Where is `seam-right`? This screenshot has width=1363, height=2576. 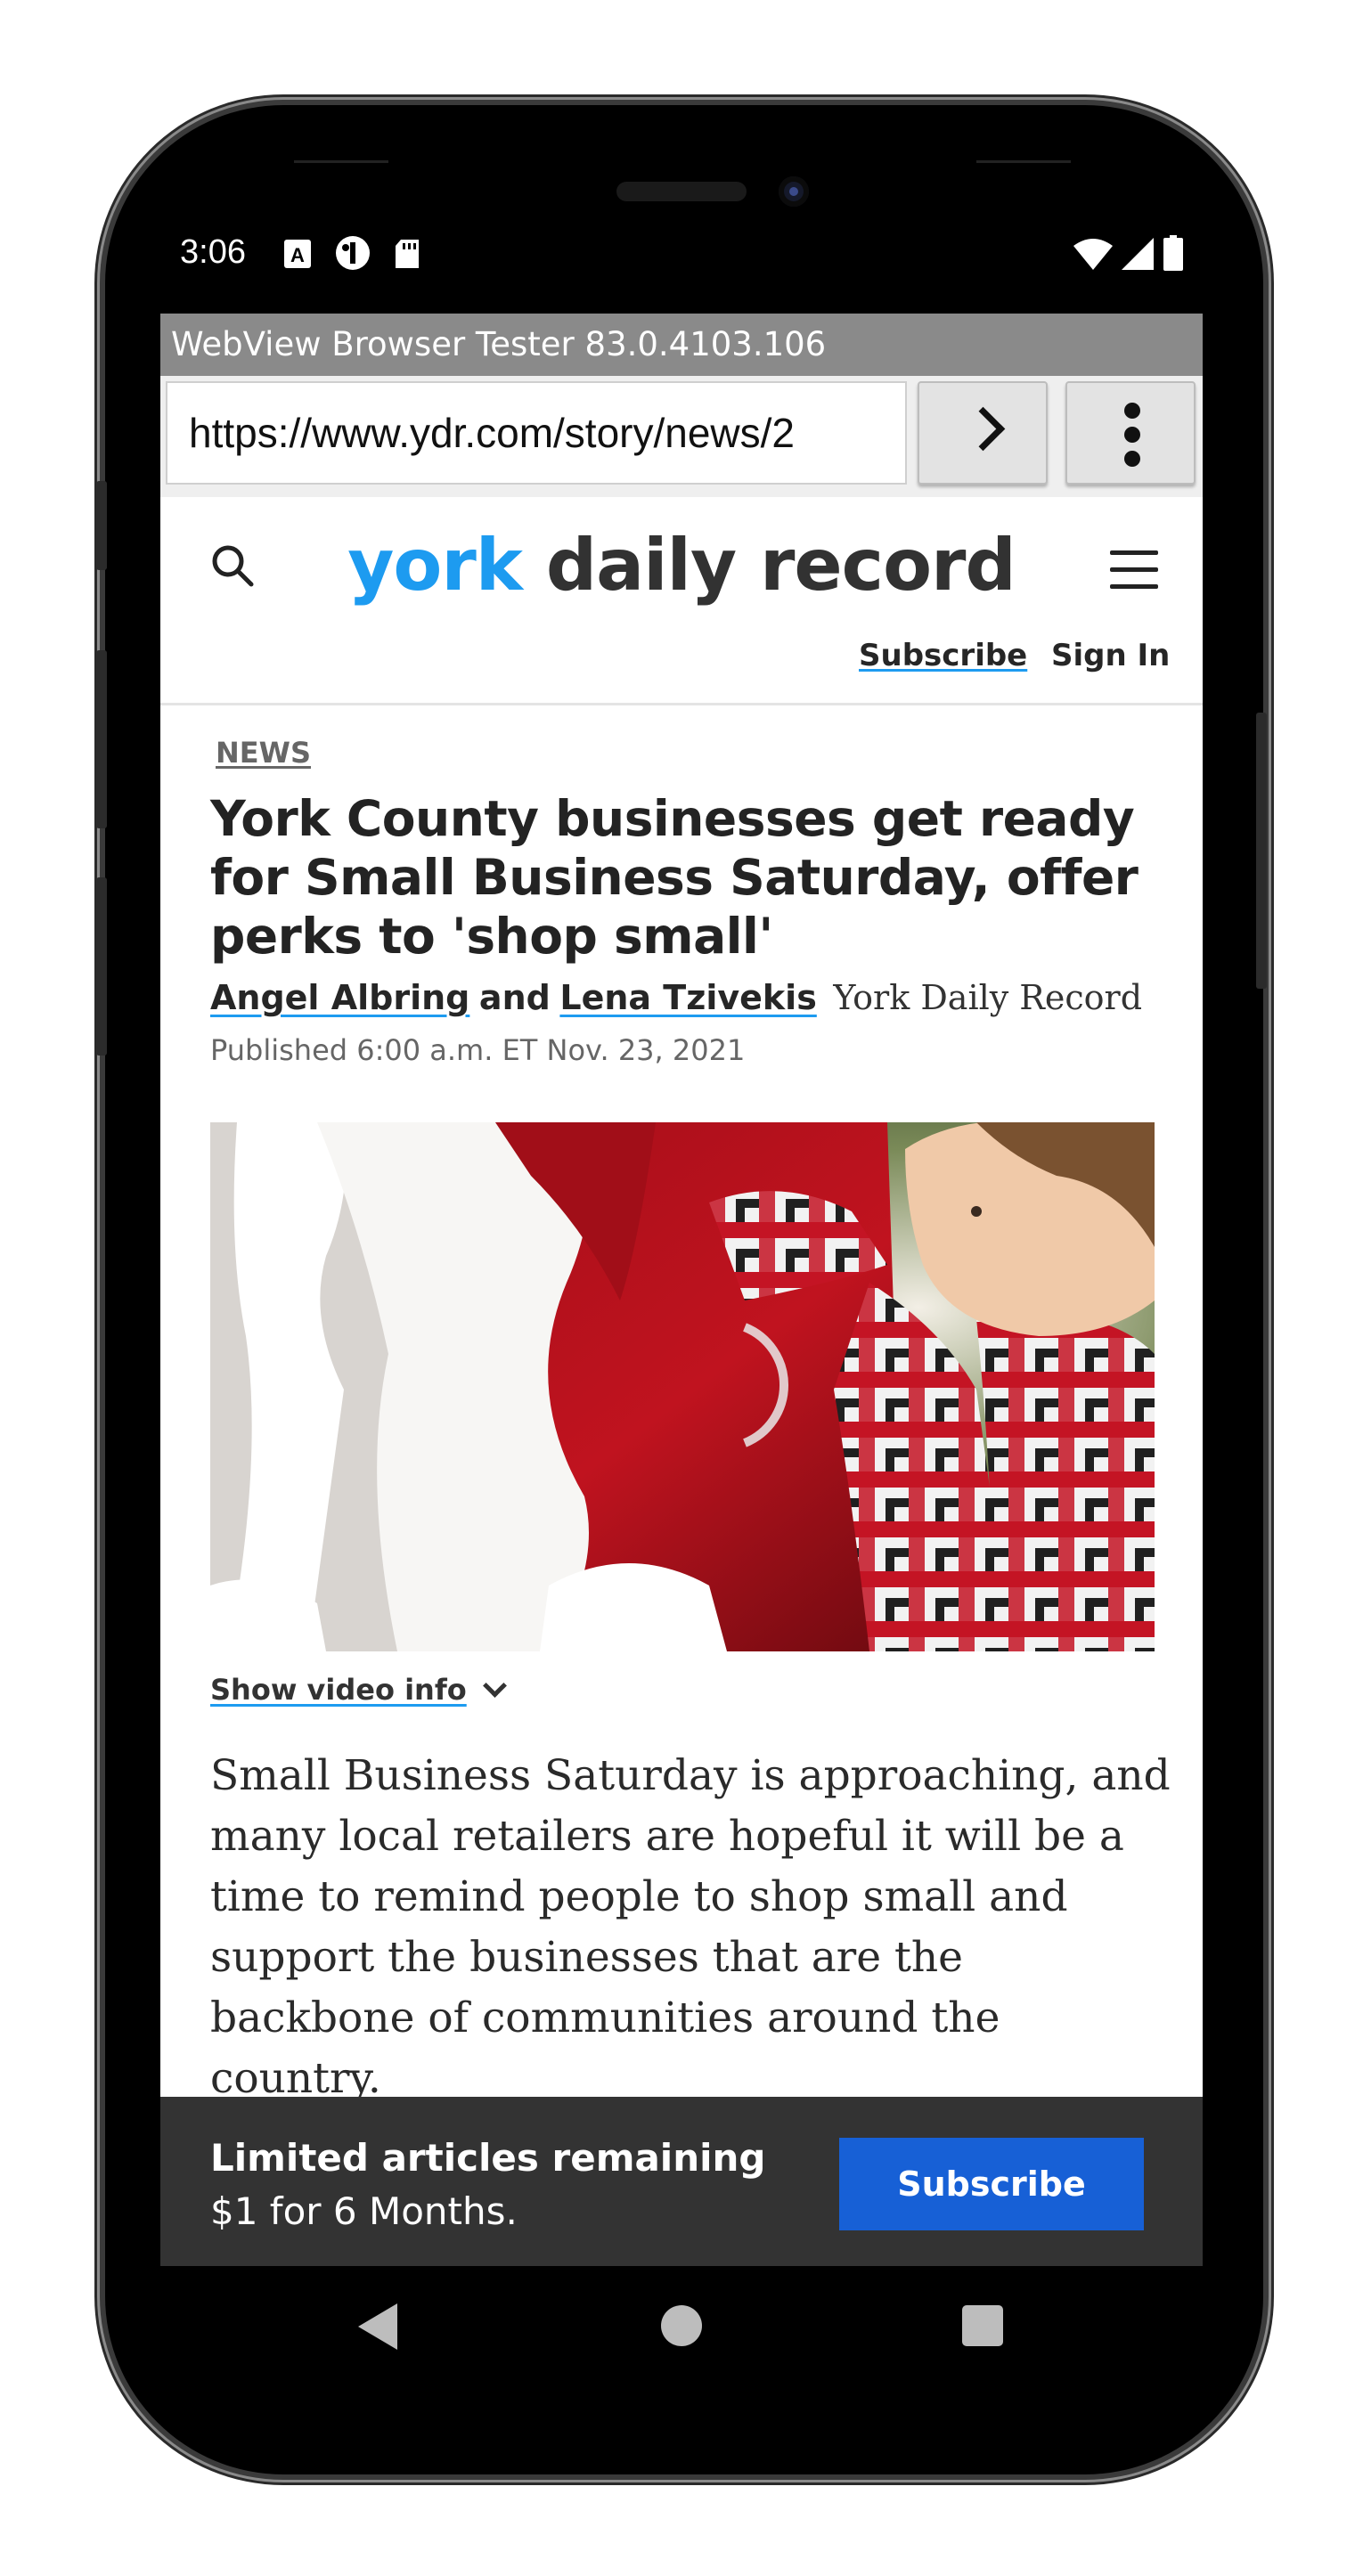
seam-right is located at coordinates (1023, 161).